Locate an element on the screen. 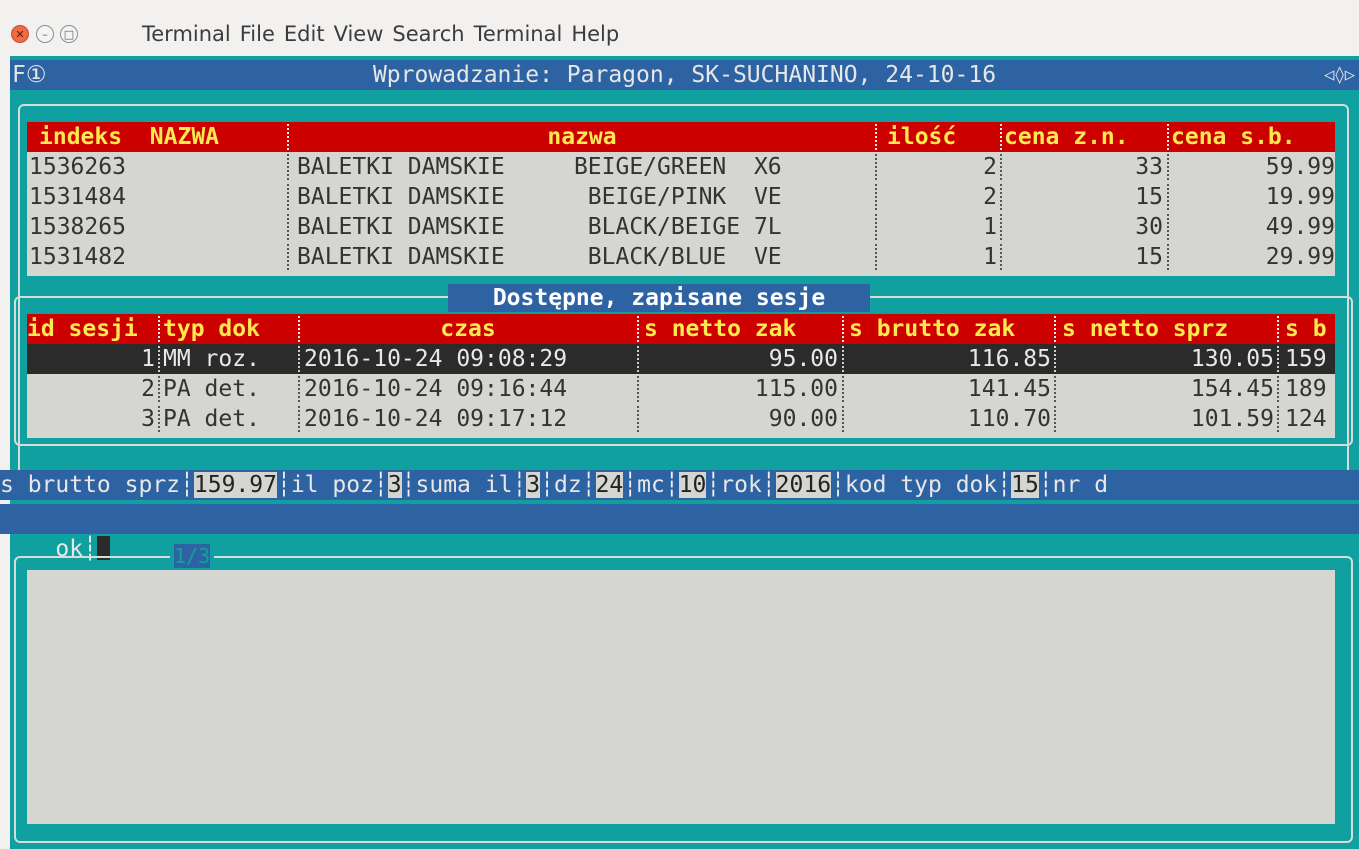 The image size is (1359, 849). session-brutto-sprz: 159 is located at coordinates (1306, 359).